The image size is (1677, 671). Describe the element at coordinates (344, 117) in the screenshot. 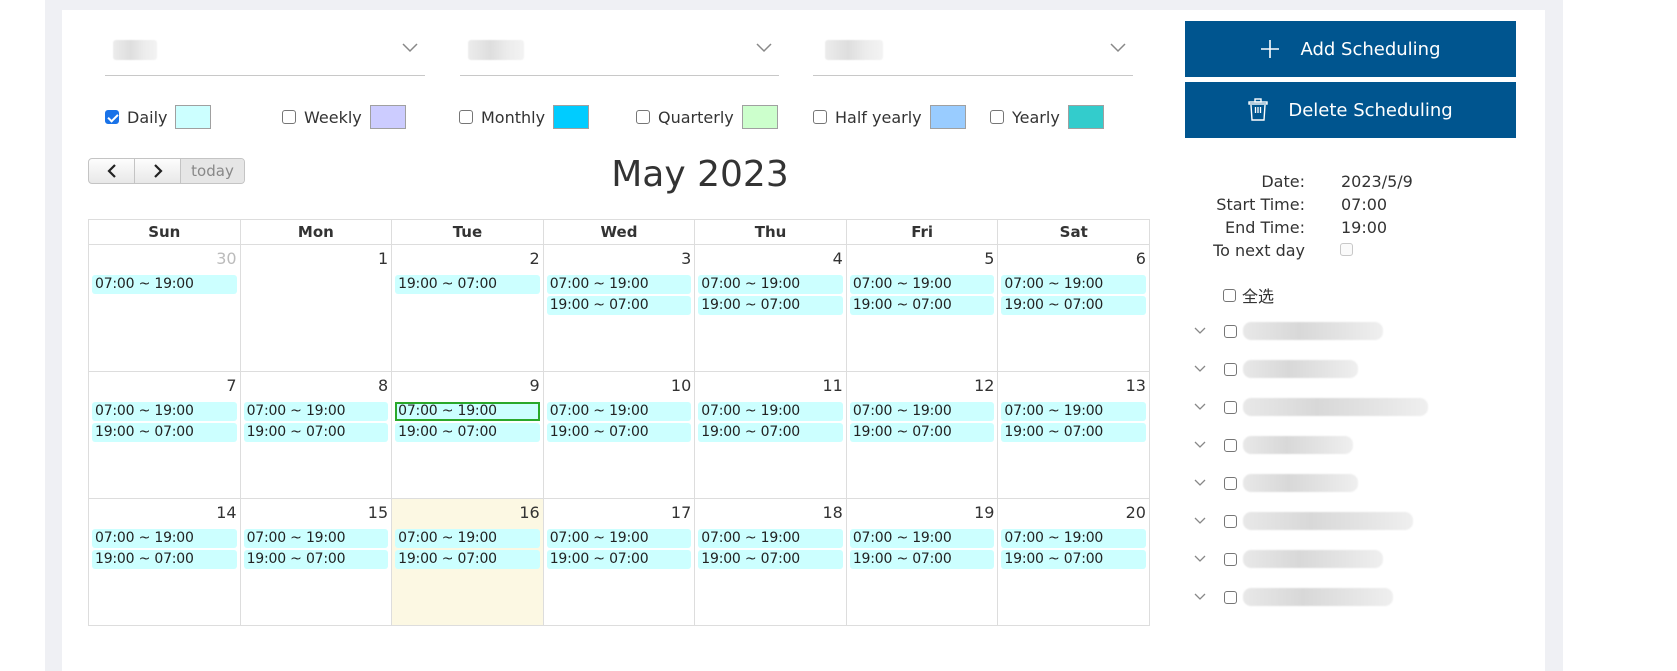

I see `legend-filter-weekly: Weekly` at that location.